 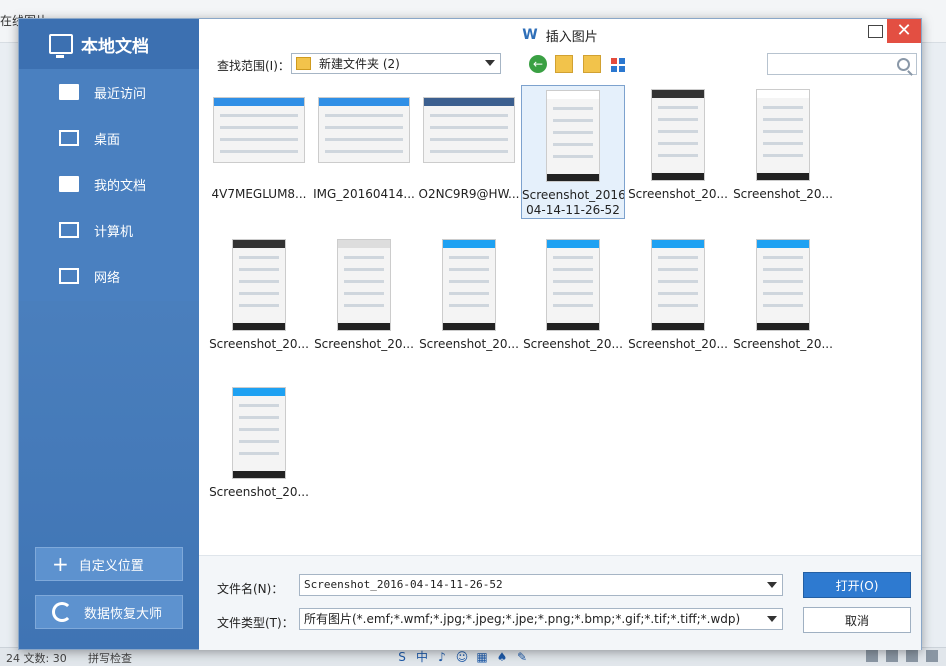 I want to click on filename-label: 文件名(N)：, so click(x=250, y=589).